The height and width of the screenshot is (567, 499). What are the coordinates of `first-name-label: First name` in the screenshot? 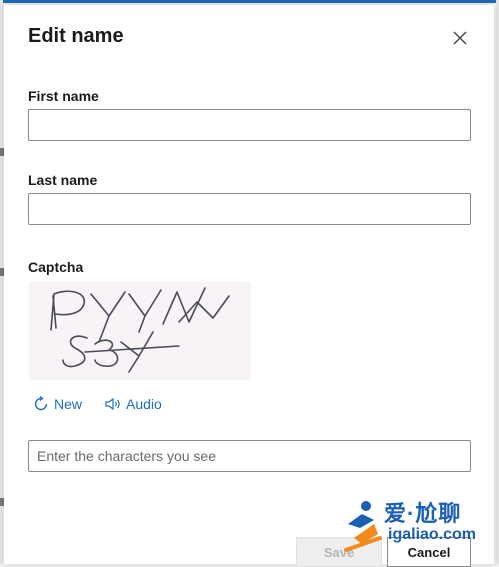 It's located at (63, 96).